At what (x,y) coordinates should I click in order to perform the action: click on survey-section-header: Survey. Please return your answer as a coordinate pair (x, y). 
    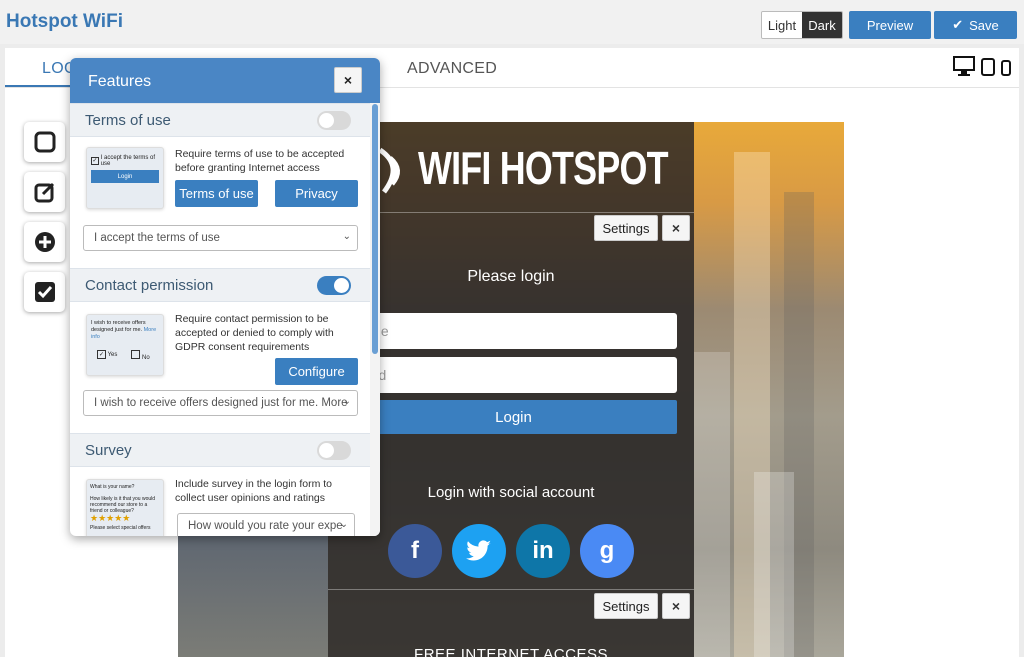
    Looking at the image, I should click on (220, 450).